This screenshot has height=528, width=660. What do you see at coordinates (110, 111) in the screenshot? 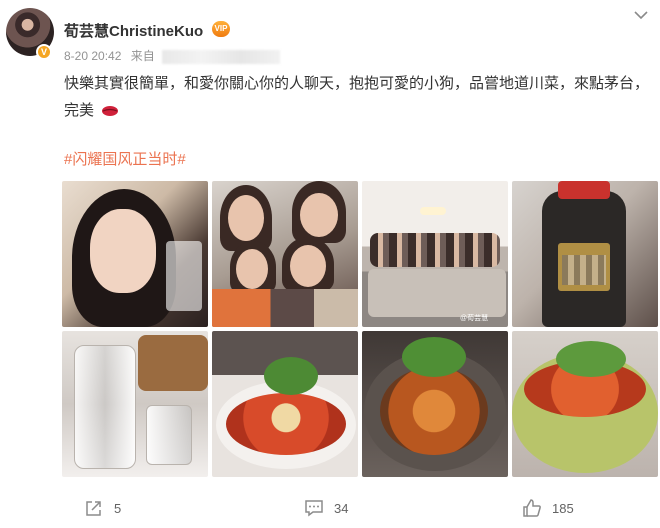
I see `lips-emoji-icon` at bounding box center [110, 111].